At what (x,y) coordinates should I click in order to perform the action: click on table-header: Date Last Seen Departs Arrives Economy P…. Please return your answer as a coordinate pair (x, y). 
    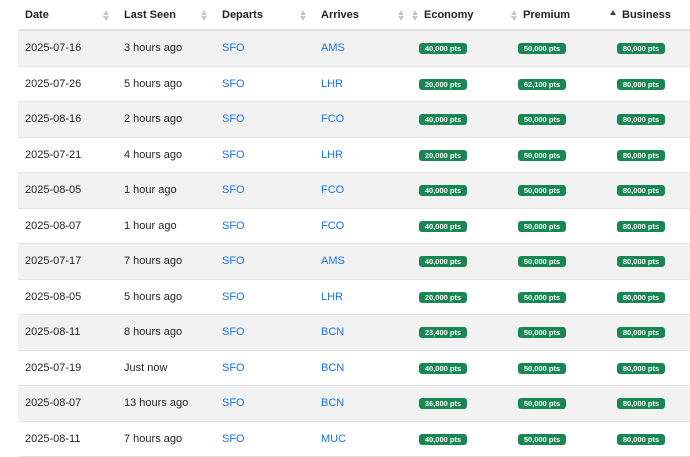
    Looking at the image, I should click on (354, 15).